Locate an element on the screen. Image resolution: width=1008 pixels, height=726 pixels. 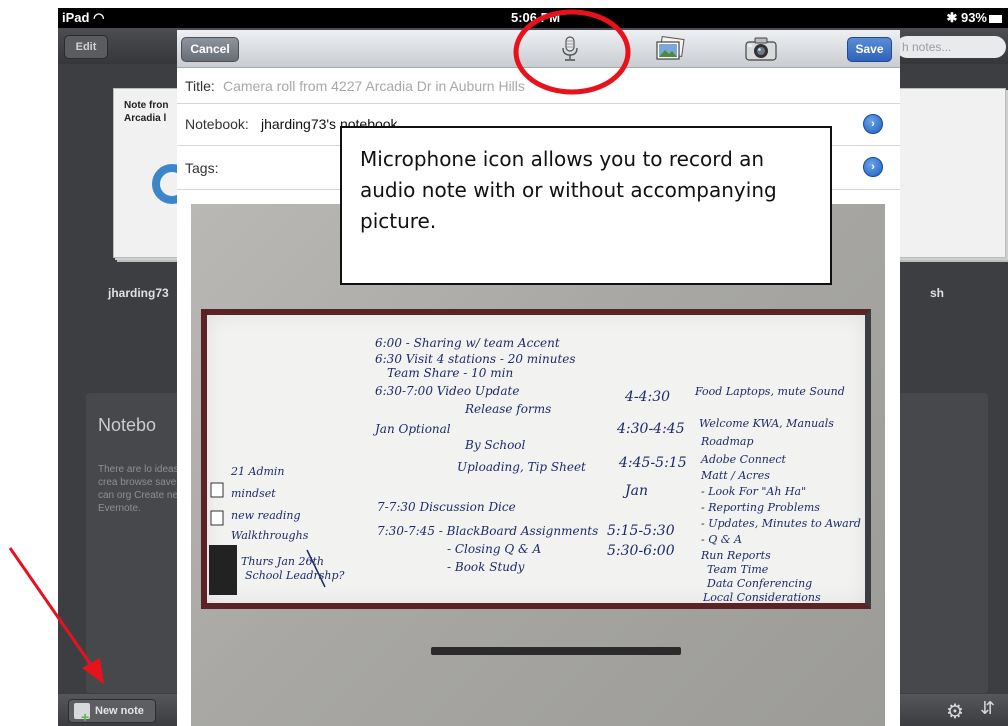
whiteboard-center-text: Uploading, Tip Sheet is located at coordinates (521, 467).